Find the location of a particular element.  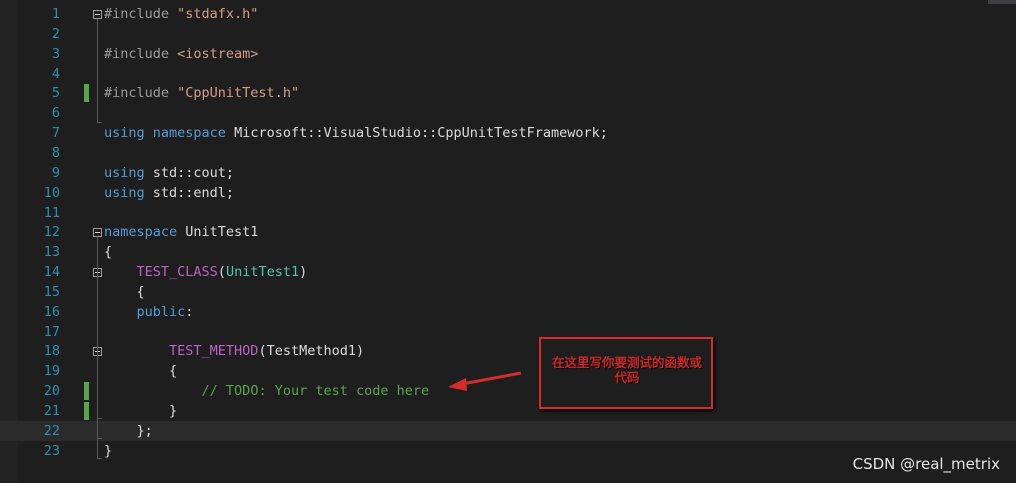

annotation-arrow-icon is located at coordinates (485, 381).